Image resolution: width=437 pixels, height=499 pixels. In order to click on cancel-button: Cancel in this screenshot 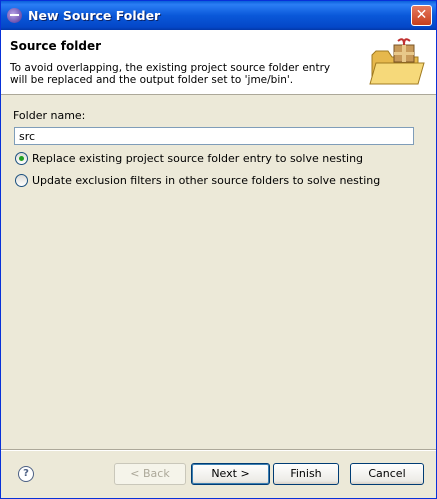, I will do `click(387, 474)`.